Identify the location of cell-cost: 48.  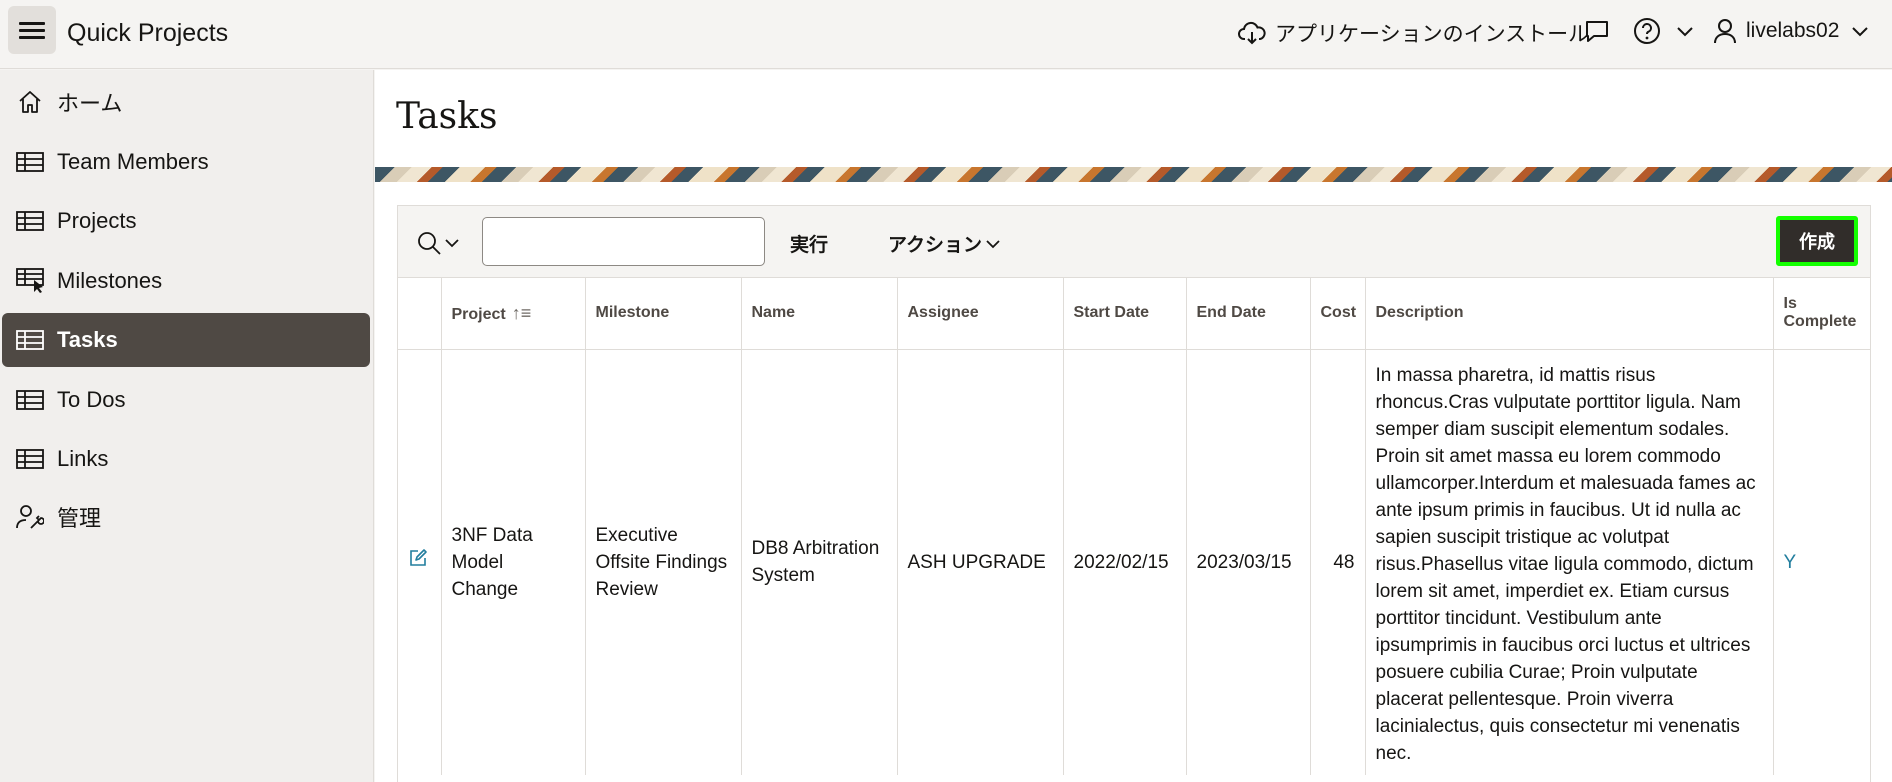
(1338, 562).